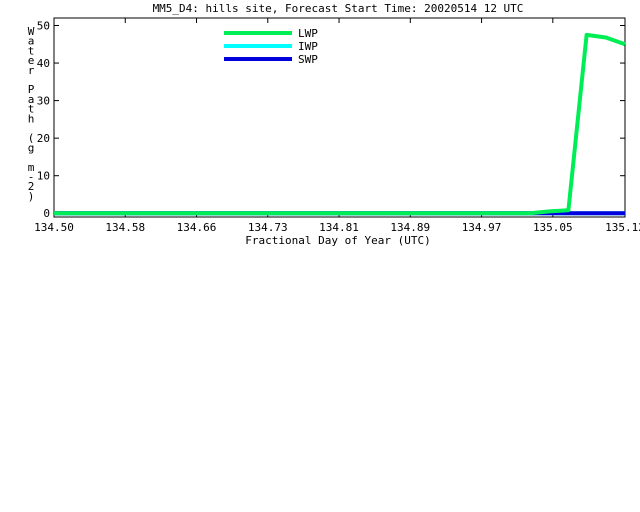  I want to click on x-tick-label: 134.66, so click(197, 227).